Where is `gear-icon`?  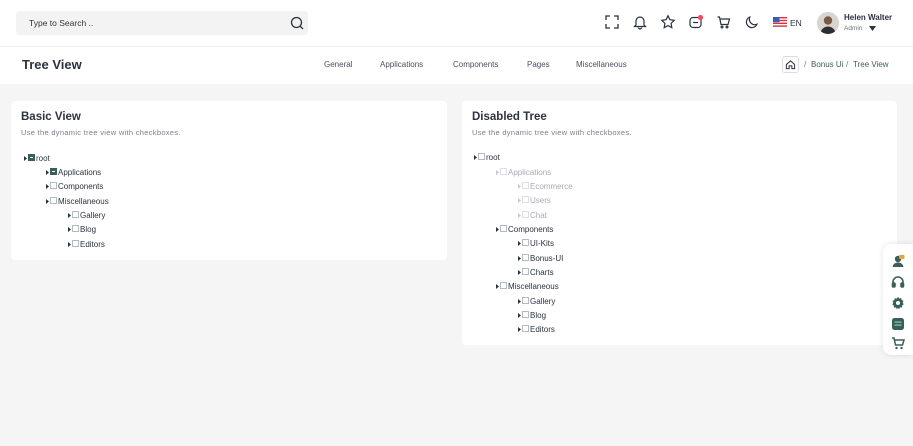 gear-icon is located at coordinates (898, 303).